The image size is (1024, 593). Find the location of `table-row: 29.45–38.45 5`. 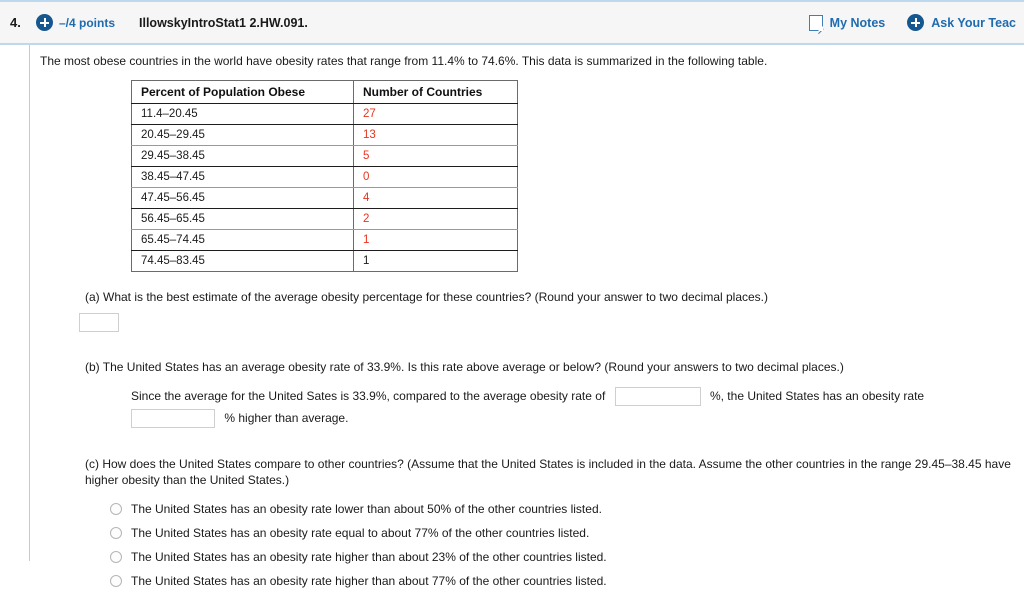

table-row: 29.45–38.45 5 is located at coordinates (324, 156).